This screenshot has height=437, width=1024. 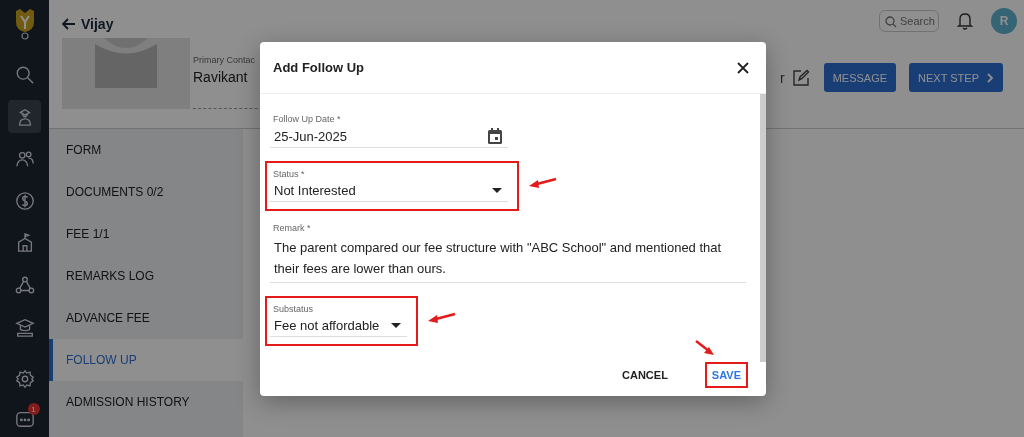 I want to click on back-link: Vijay, so click(x=88, y=24).